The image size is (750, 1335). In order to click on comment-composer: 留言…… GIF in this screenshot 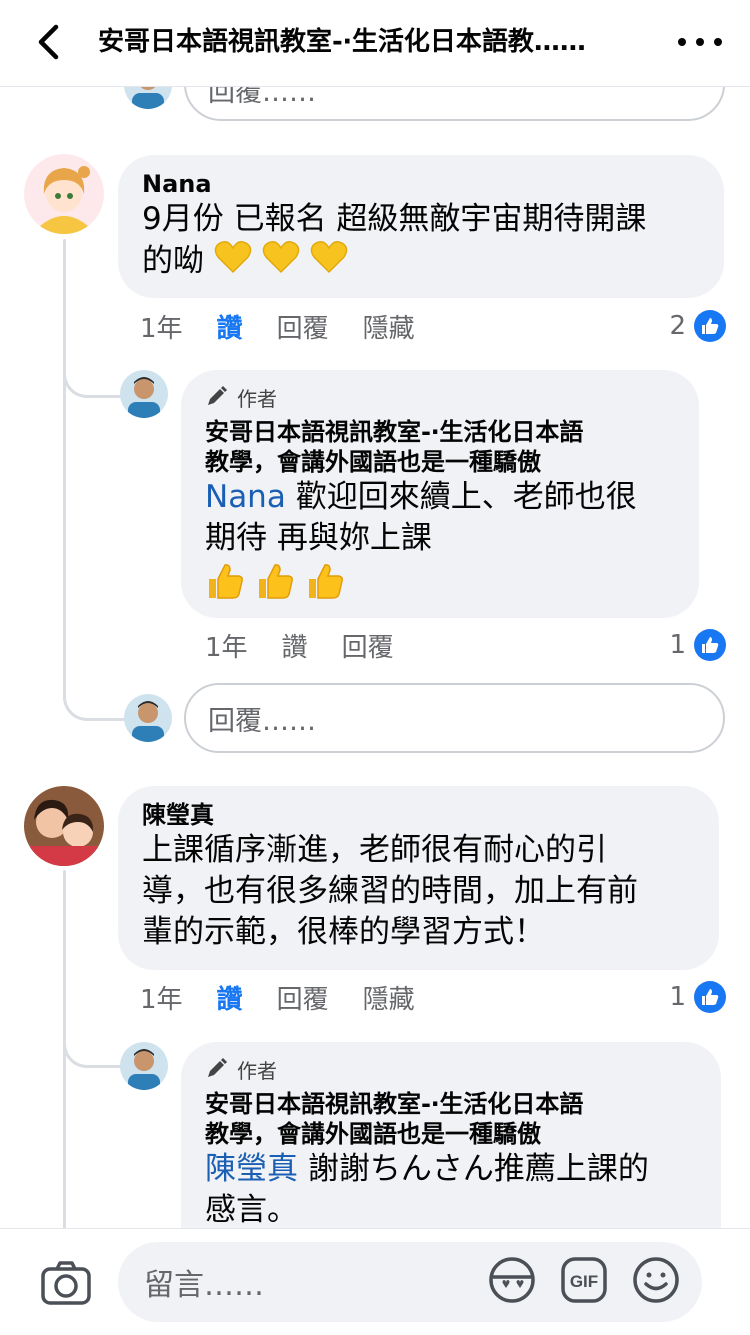, I will do `click(375, 1281)`.